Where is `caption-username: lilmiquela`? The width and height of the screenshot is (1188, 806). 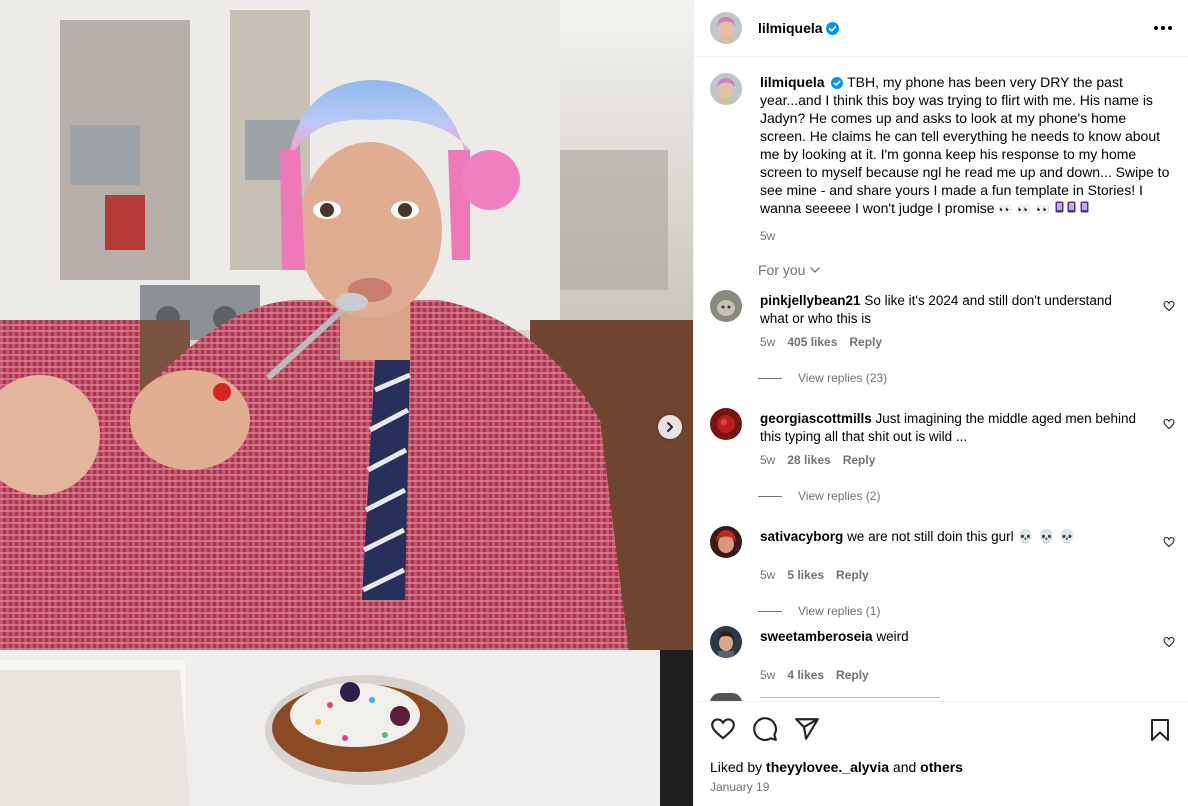 caption-username: lilmiquela is located at coordinates (792, 82).